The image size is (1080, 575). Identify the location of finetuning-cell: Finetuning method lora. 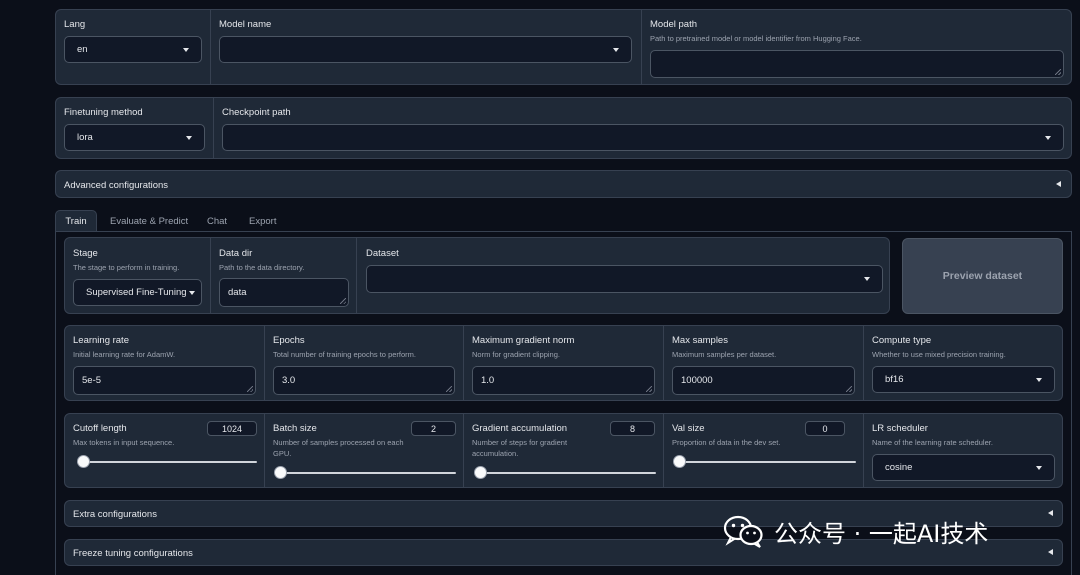
(135, 128).